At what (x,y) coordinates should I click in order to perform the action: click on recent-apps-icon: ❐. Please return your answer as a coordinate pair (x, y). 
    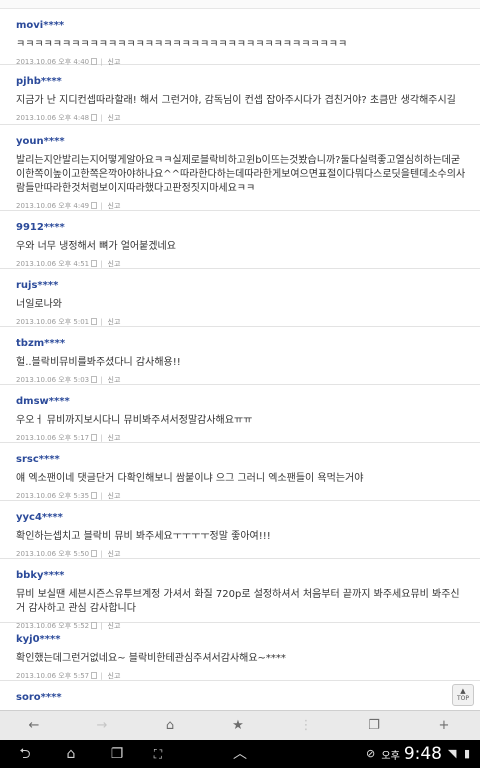
    Looking at the image, I should click on (117, 754).